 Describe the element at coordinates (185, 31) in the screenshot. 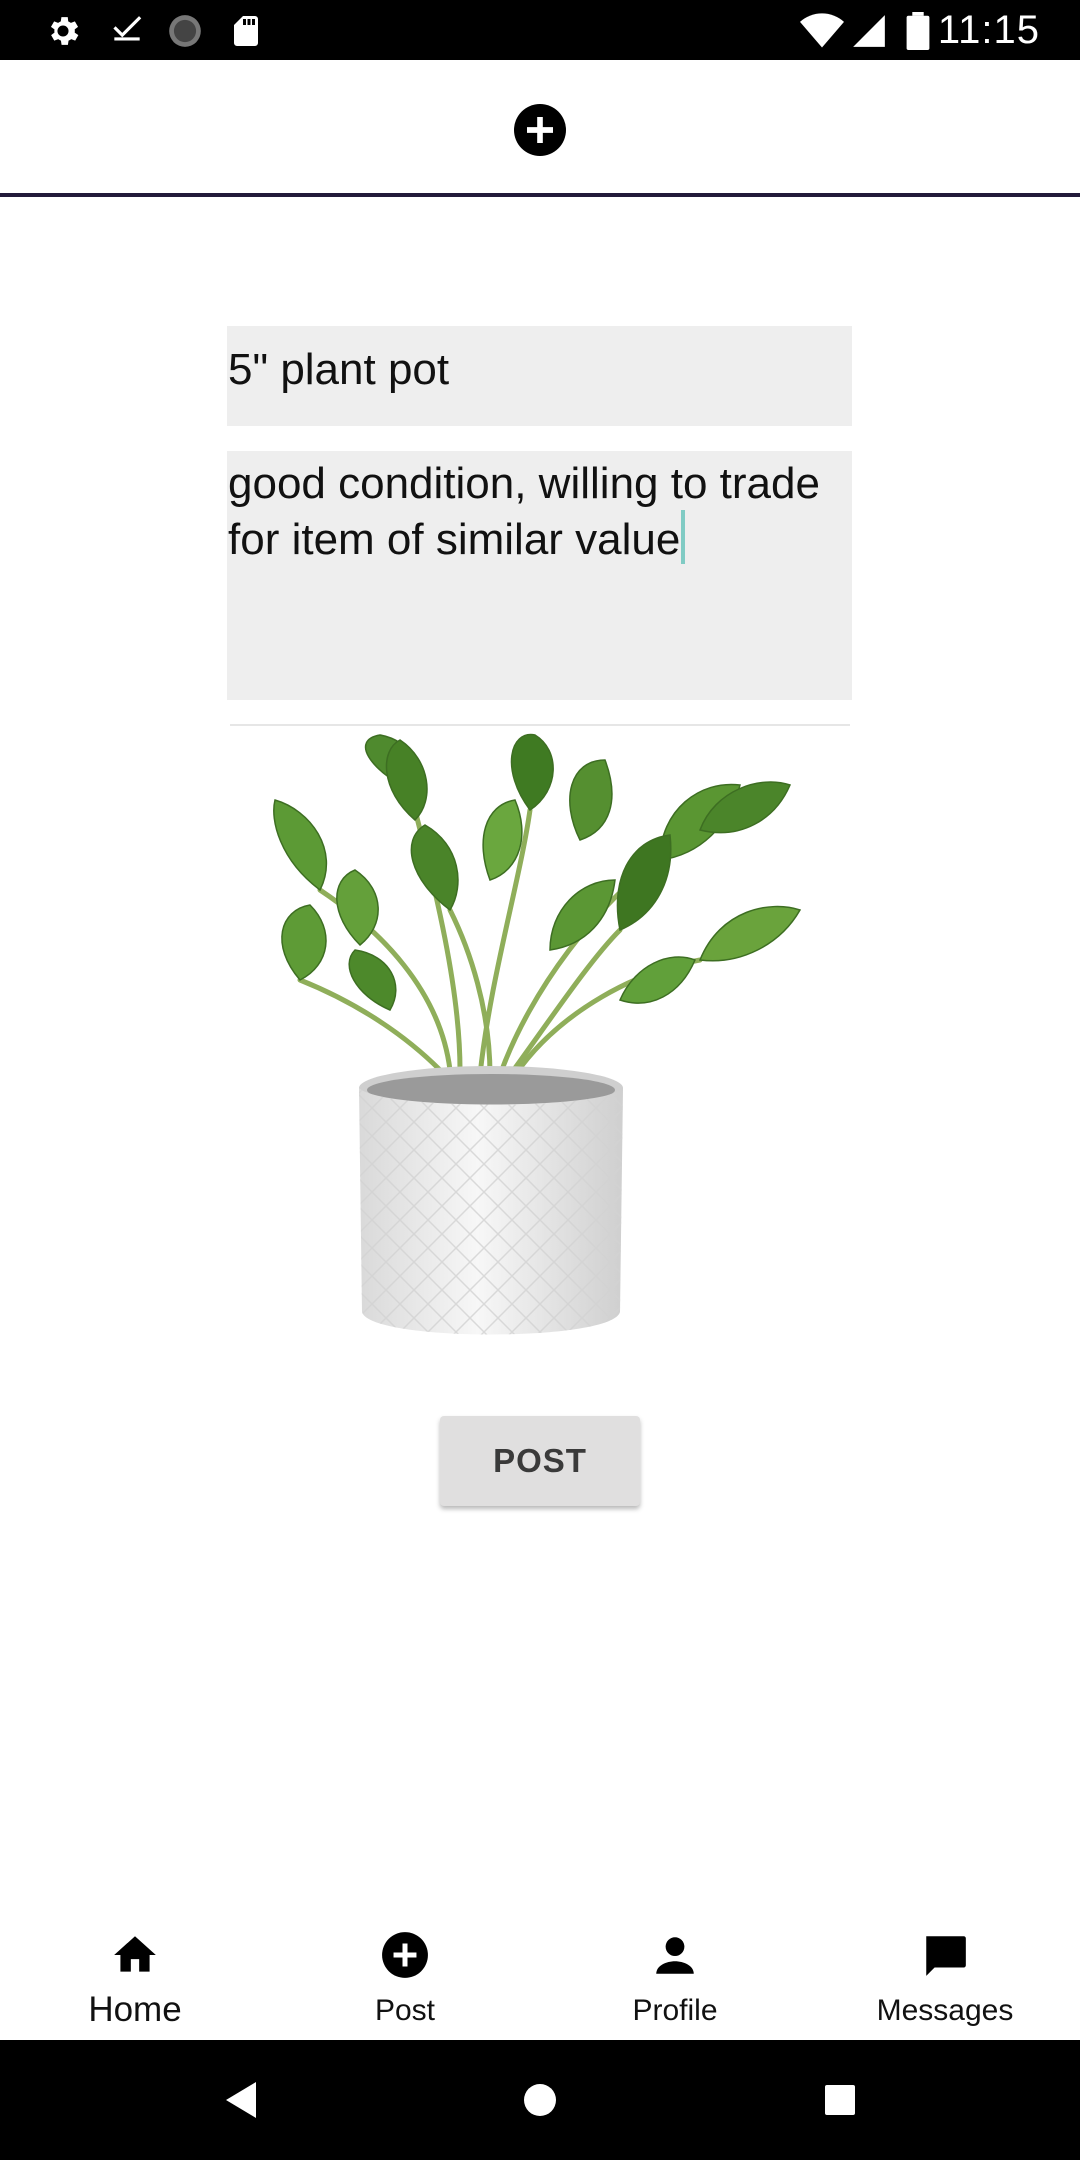

I see `sync-icon` at that location.